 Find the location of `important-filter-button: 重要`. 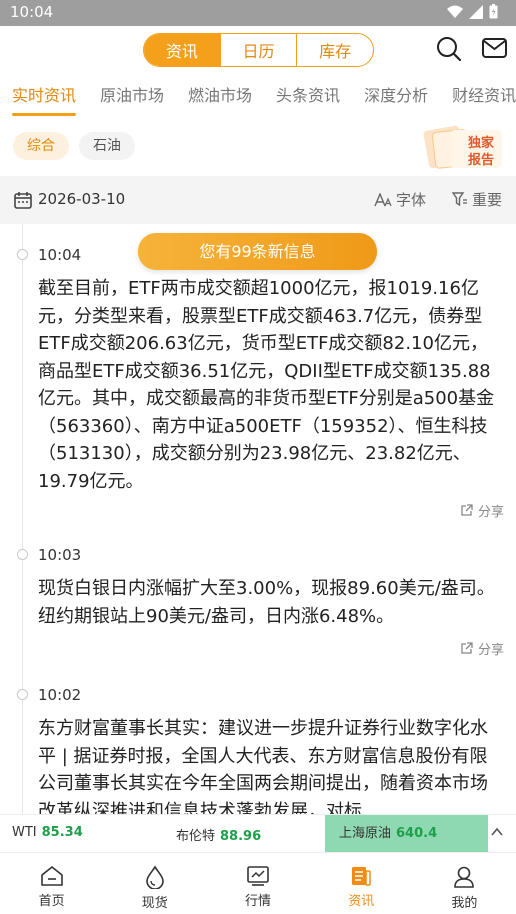

important-filter-button: 重要 is located at coordinates (477, 199).